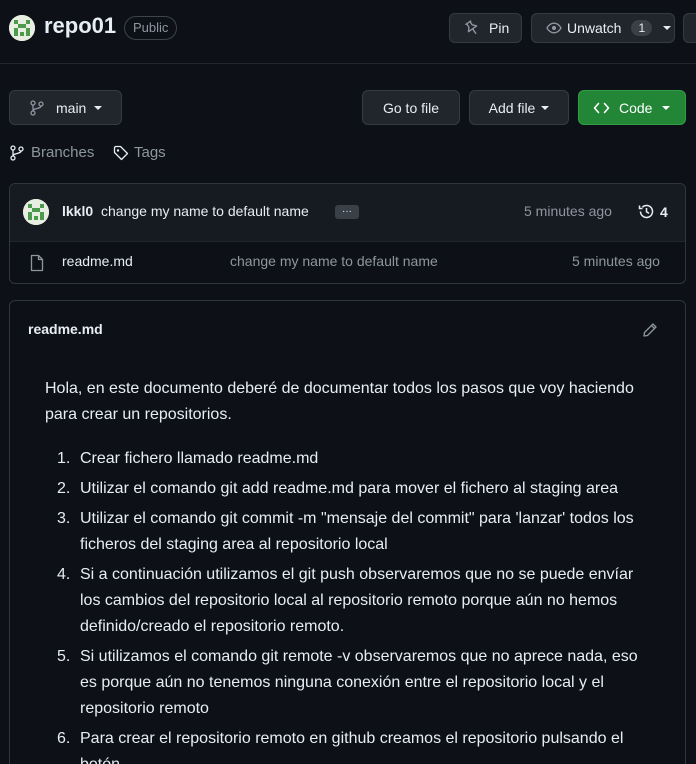 This screenshot has height=764, width=696. Describe the element at coordinates (71, 107) in the screenshot. I see `branch-name: main` at that location.